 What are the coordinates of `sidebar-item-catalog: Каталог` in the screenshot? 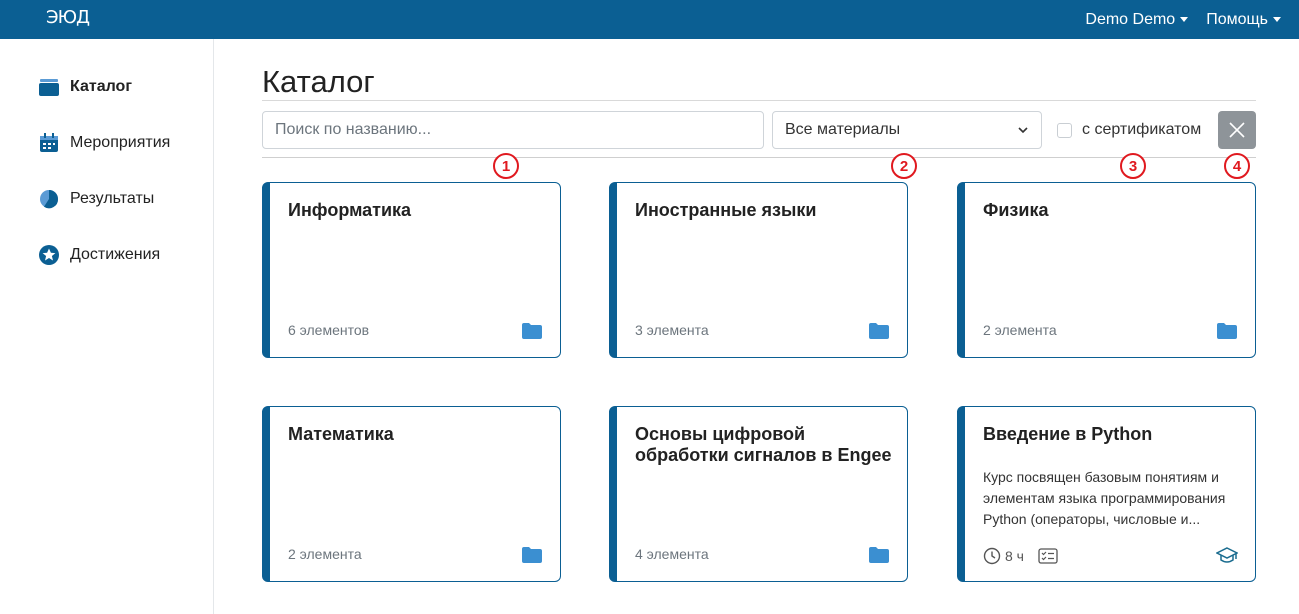 It's located at (85, 87).